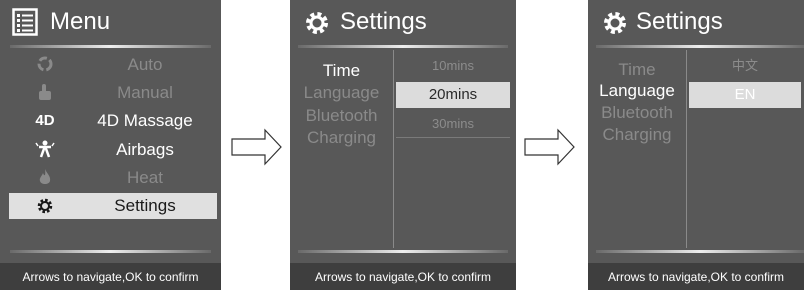 This screenshot has height=290, width=804. I want to click on language-option-label: EN, so click(745, 94).